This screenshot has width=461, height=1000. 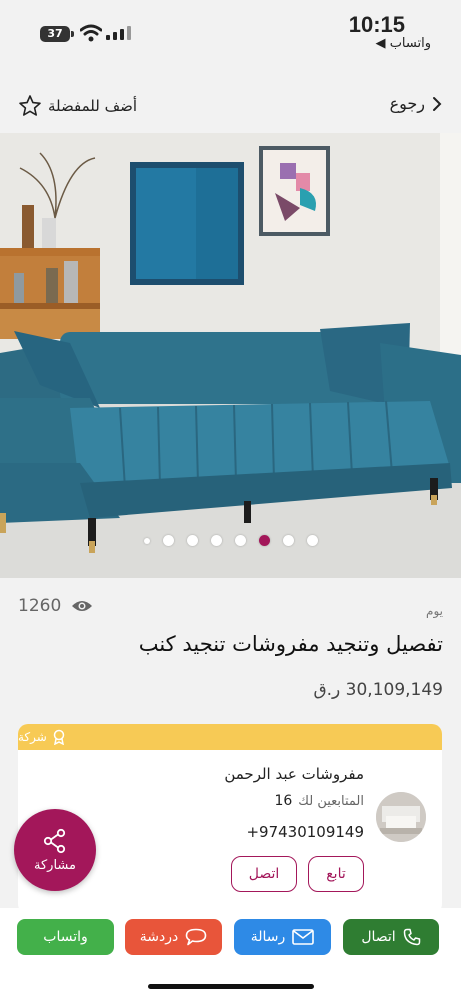 I want to click on share-button: مشاركة, so click(x=55, y=850).